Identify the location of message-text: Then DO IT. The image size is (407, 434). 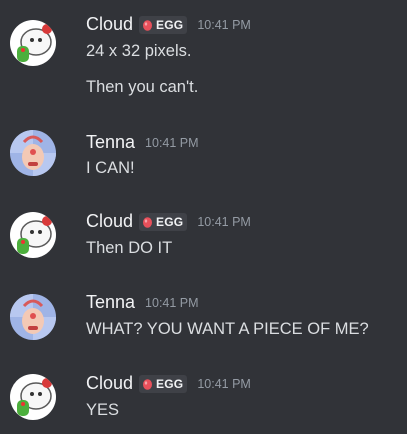
(129, 248).